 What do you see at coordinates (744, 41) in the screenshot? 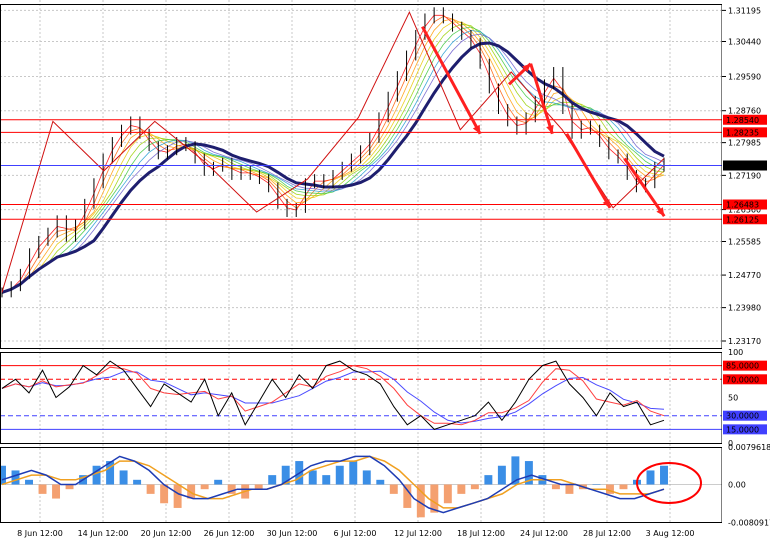
I see `price-tick-label: 1.30440` at bounding box center [744, 41].